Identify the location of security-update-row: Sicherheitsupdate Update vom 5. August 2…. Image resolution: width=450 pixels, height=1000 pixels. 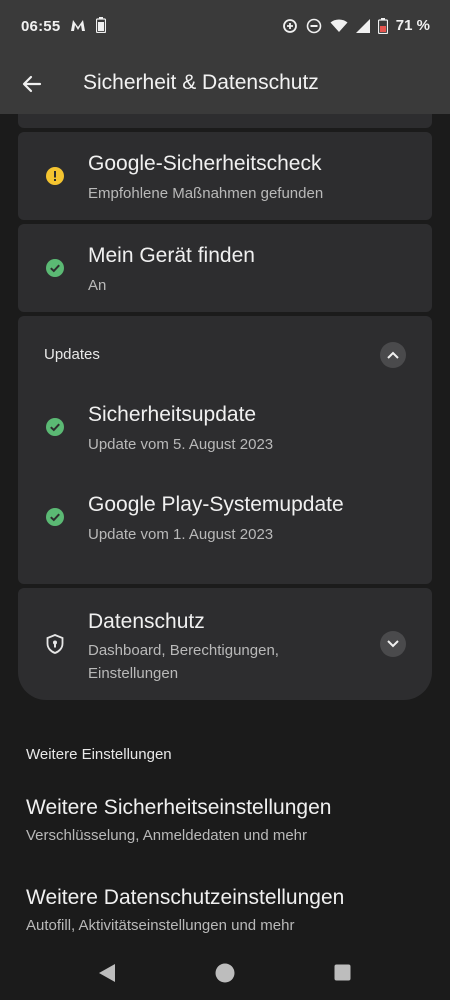
(225, 427).